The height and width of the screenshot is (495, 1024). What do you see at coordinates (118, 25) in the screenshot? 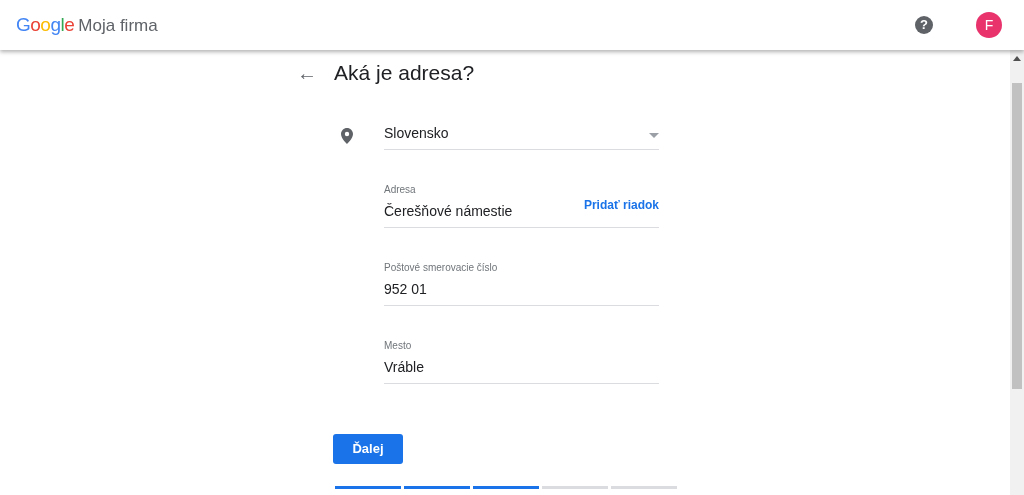
I see `product-name: Moja firma` at bounding box center [118, 25].